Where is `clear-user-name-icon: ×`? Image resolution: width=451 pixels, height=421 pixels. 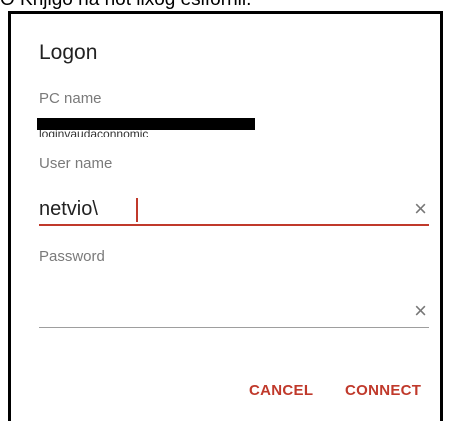 clear-user-name-icon: × is located at coordinates (420, 209).